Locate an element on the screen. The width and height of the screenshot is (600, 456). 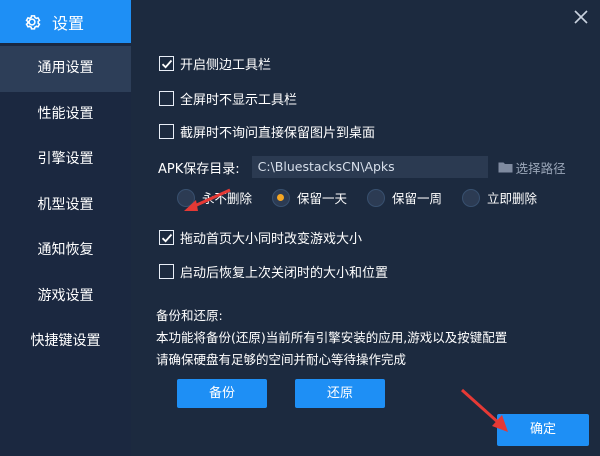
side-toolbar-checkbox is located at coordinates (166, 63).